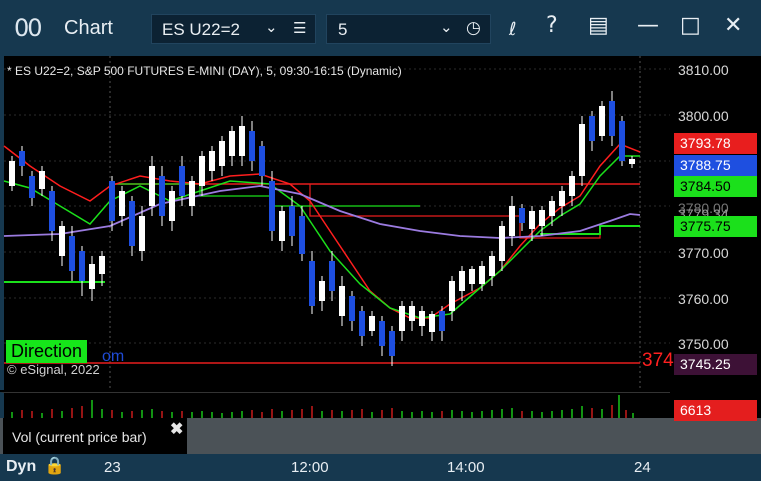  I want to click on copyright-text: © eSignal, 2022, so click(53, 369).